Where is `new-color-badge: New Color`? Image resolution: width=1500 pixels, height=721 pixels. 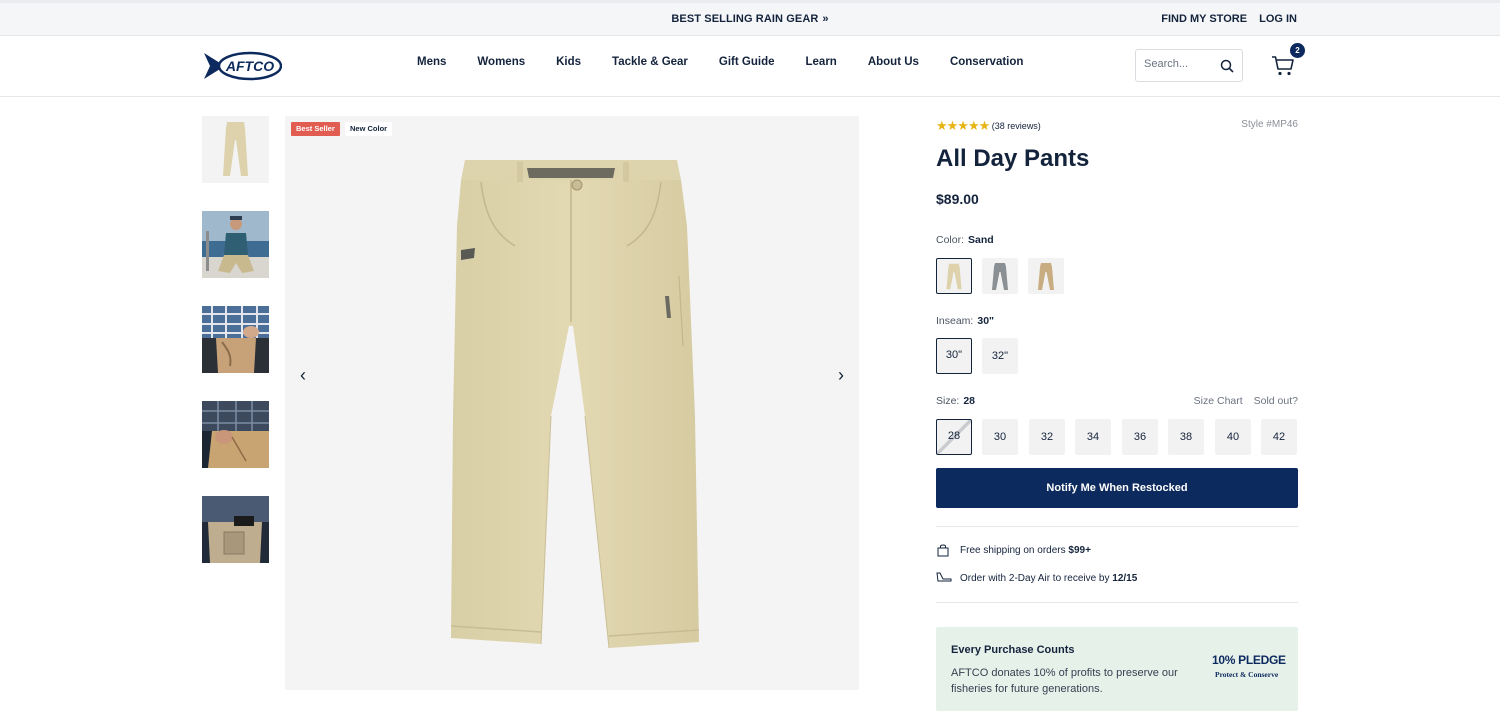
new-color-badge: New Color is located at coordinates (369, 129).